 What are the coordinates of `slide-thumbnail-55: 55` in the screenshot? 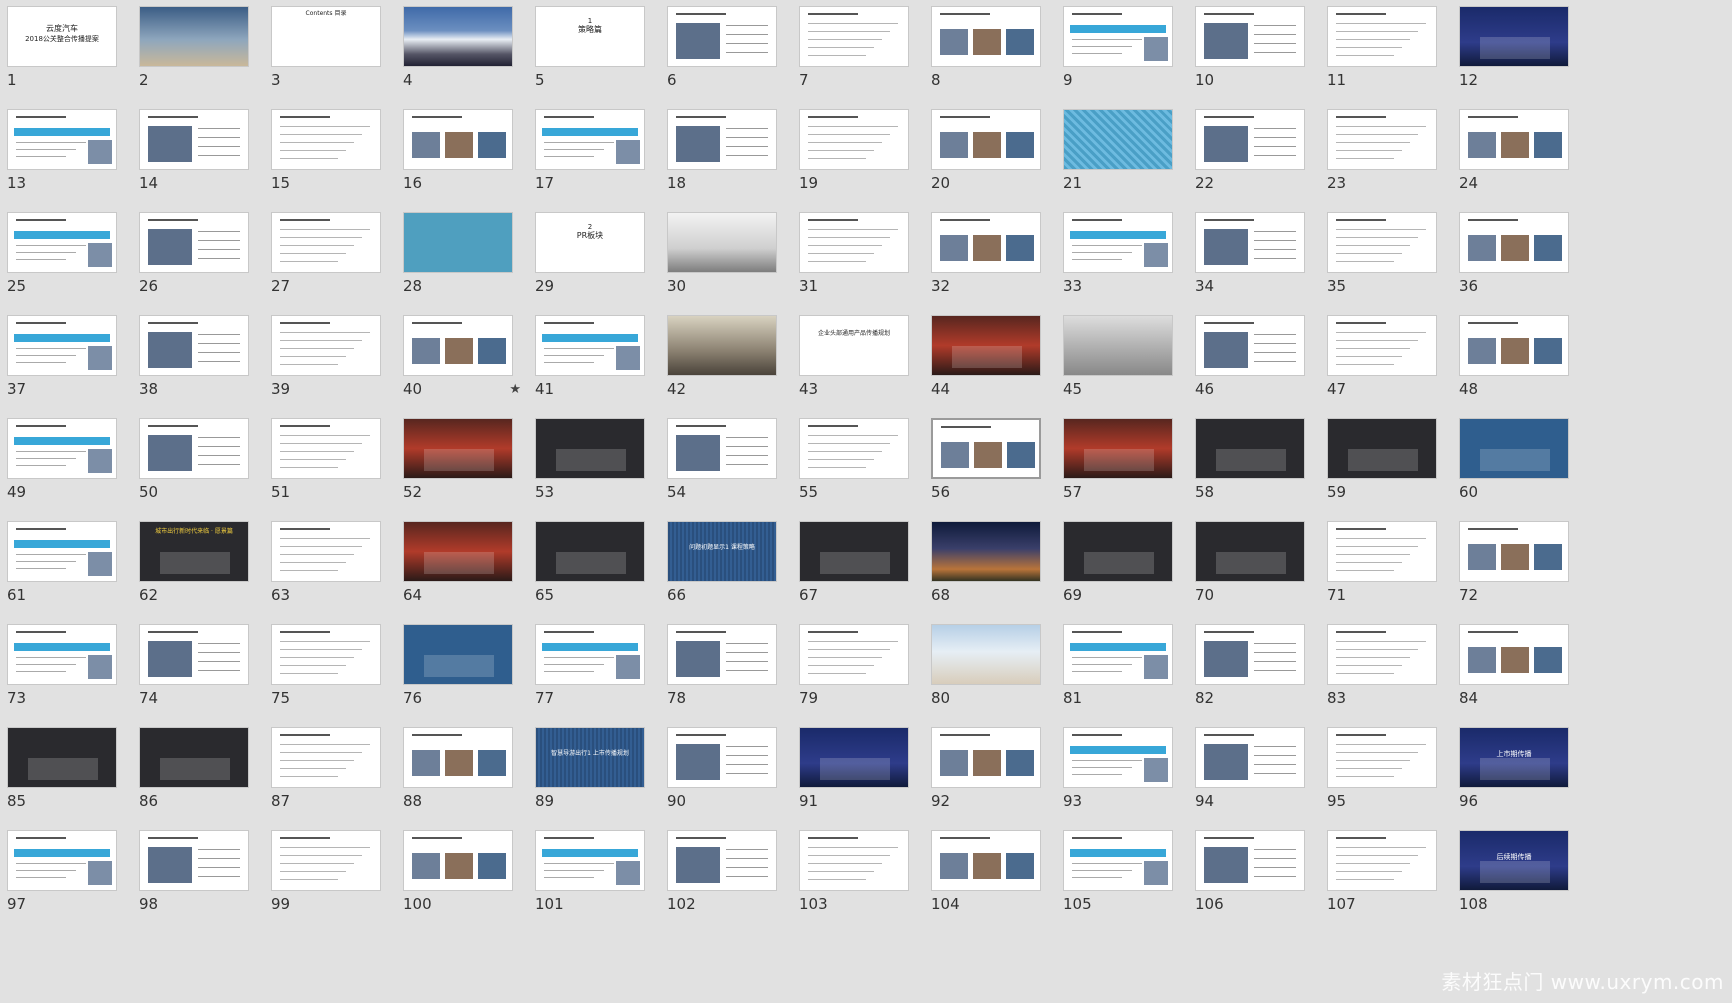 It's located at (855, 468).